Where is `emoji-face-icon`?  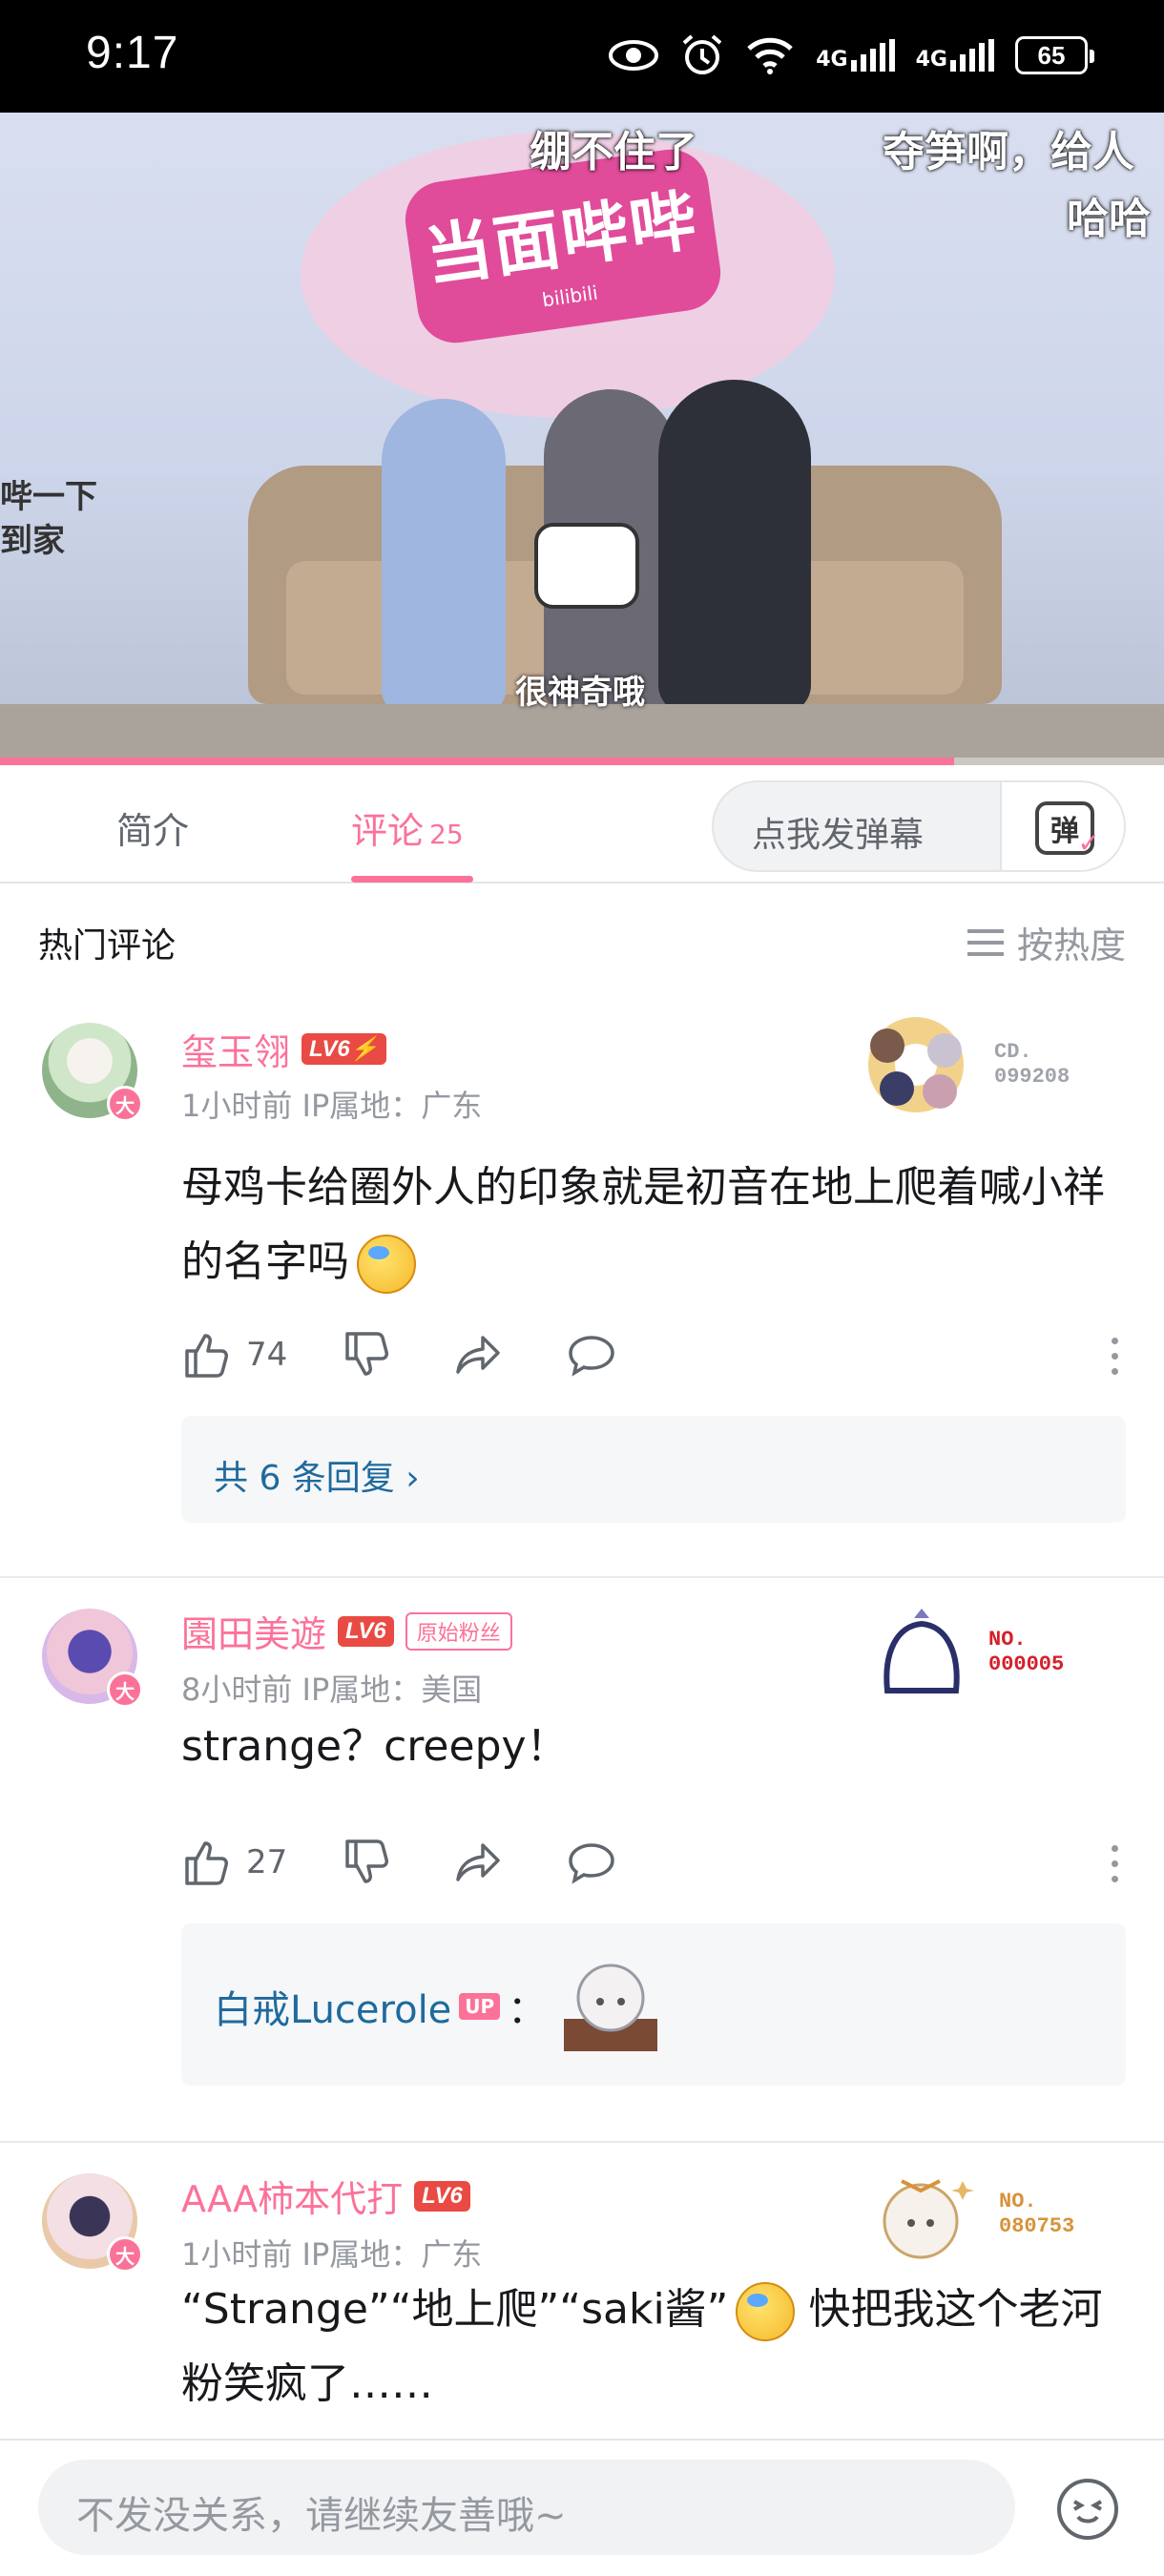
emoji-face-icon is located at coordinates (1087, 2512).